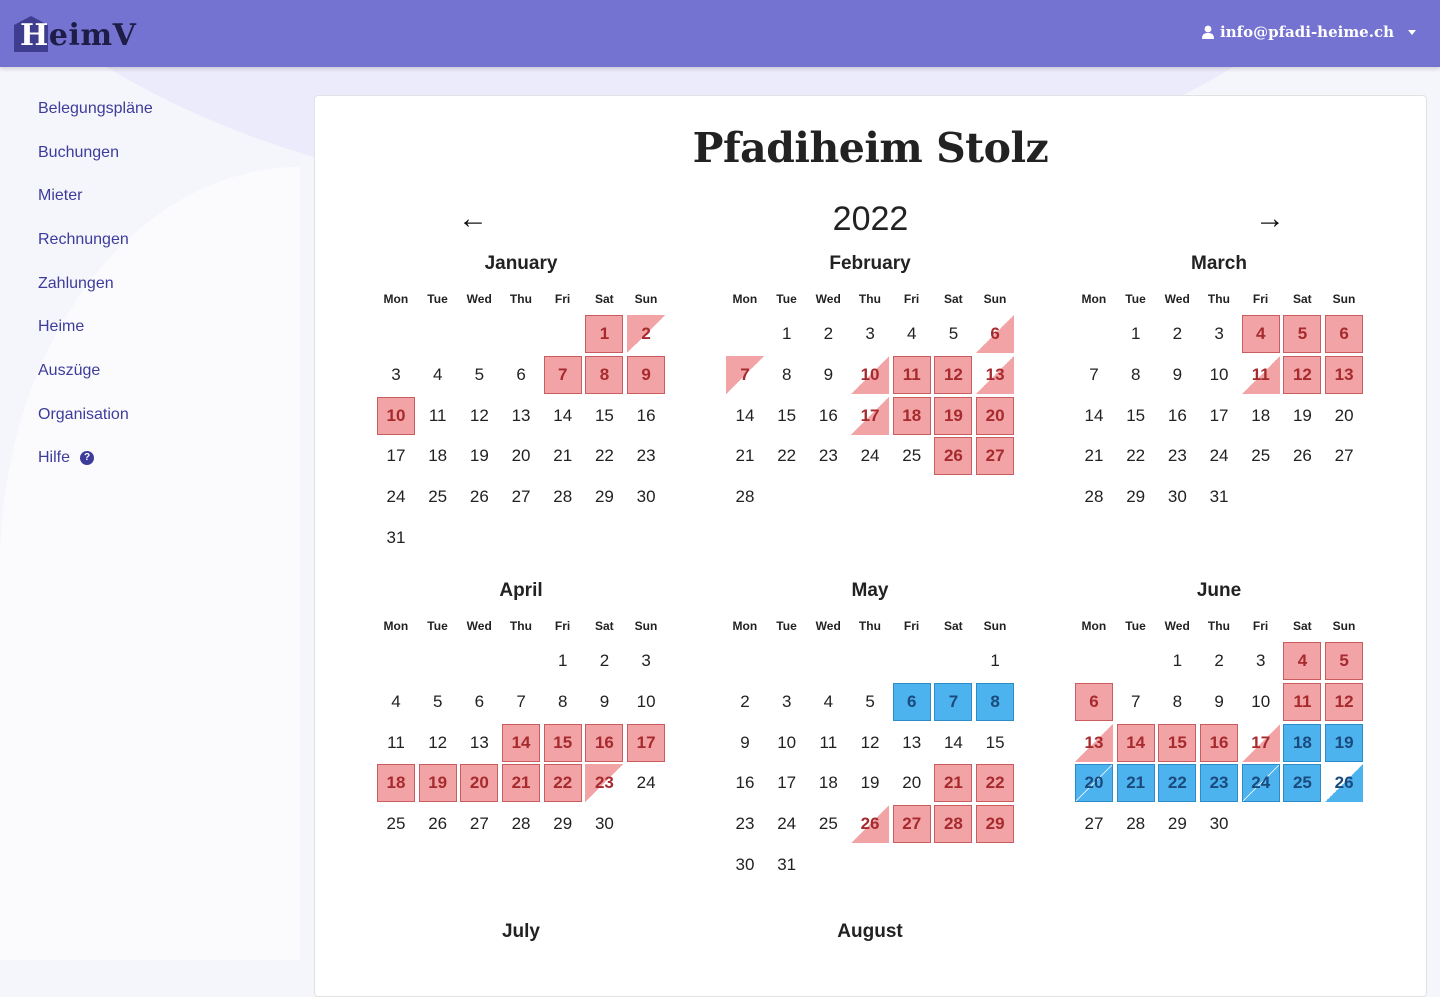  What do you see at coordinates (1136, 497) in the screenshot?
I see `calendar-day: 29` at bounding box center [1136, 497].